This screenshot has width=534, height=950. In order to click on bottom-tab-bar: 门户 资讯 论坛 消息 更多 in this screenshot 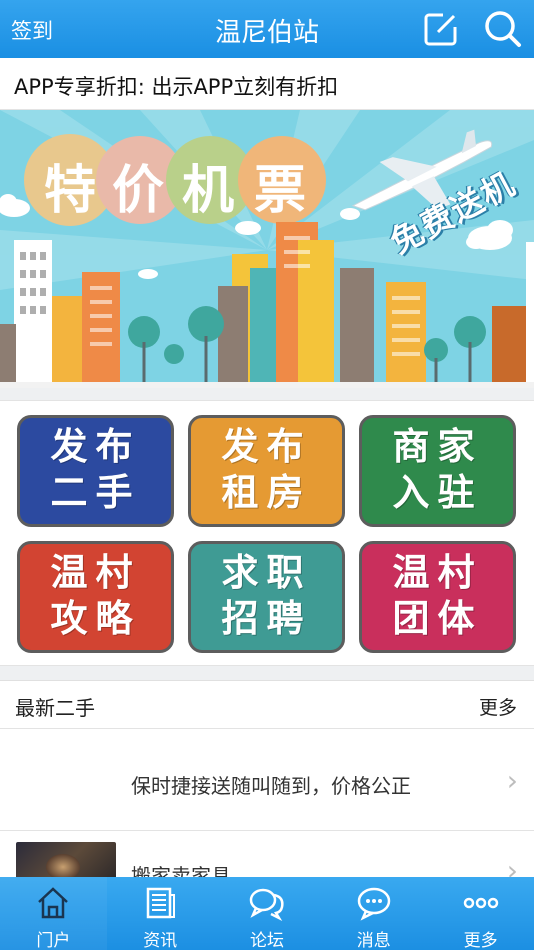, I will do `click(267, 913)`.